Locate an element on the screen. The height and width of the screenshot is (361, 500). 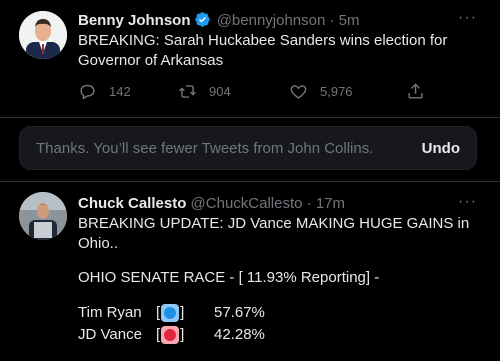
verified-badge-icon is located at coordinates (202, 19).